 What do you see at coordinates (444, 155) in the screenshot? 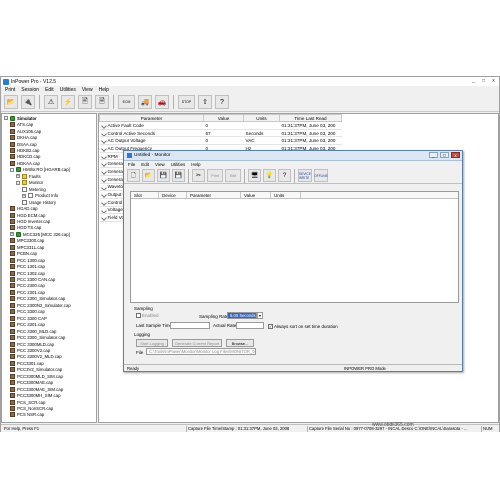
I see `monitor-maximize-button: □` at bounding box center [444, 155].